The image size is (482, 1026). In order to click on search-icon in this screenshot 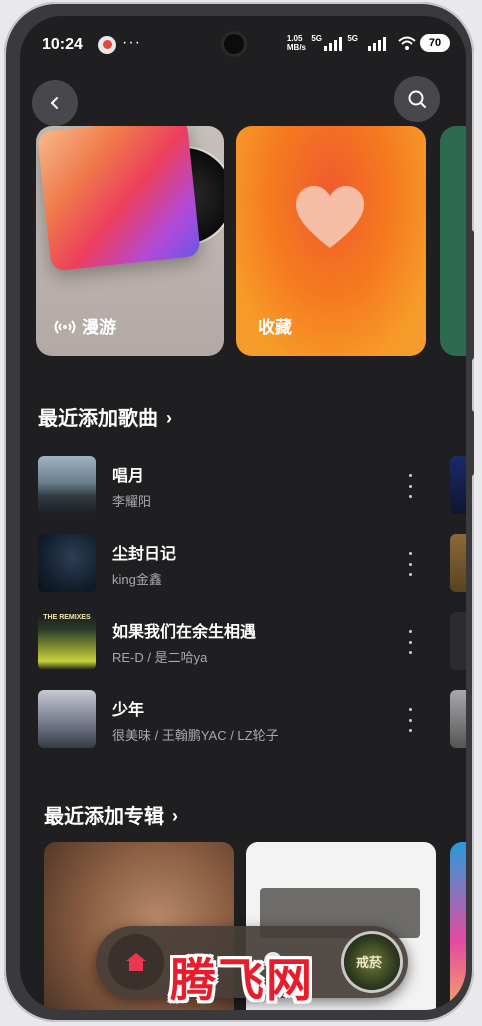, I will do `click(417, 99)`.